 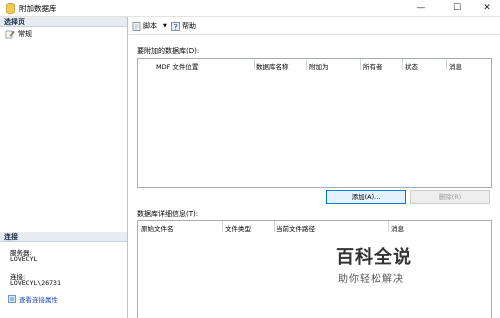 I want to click on remove-button: 删除(R), so click(x=450, y=197).